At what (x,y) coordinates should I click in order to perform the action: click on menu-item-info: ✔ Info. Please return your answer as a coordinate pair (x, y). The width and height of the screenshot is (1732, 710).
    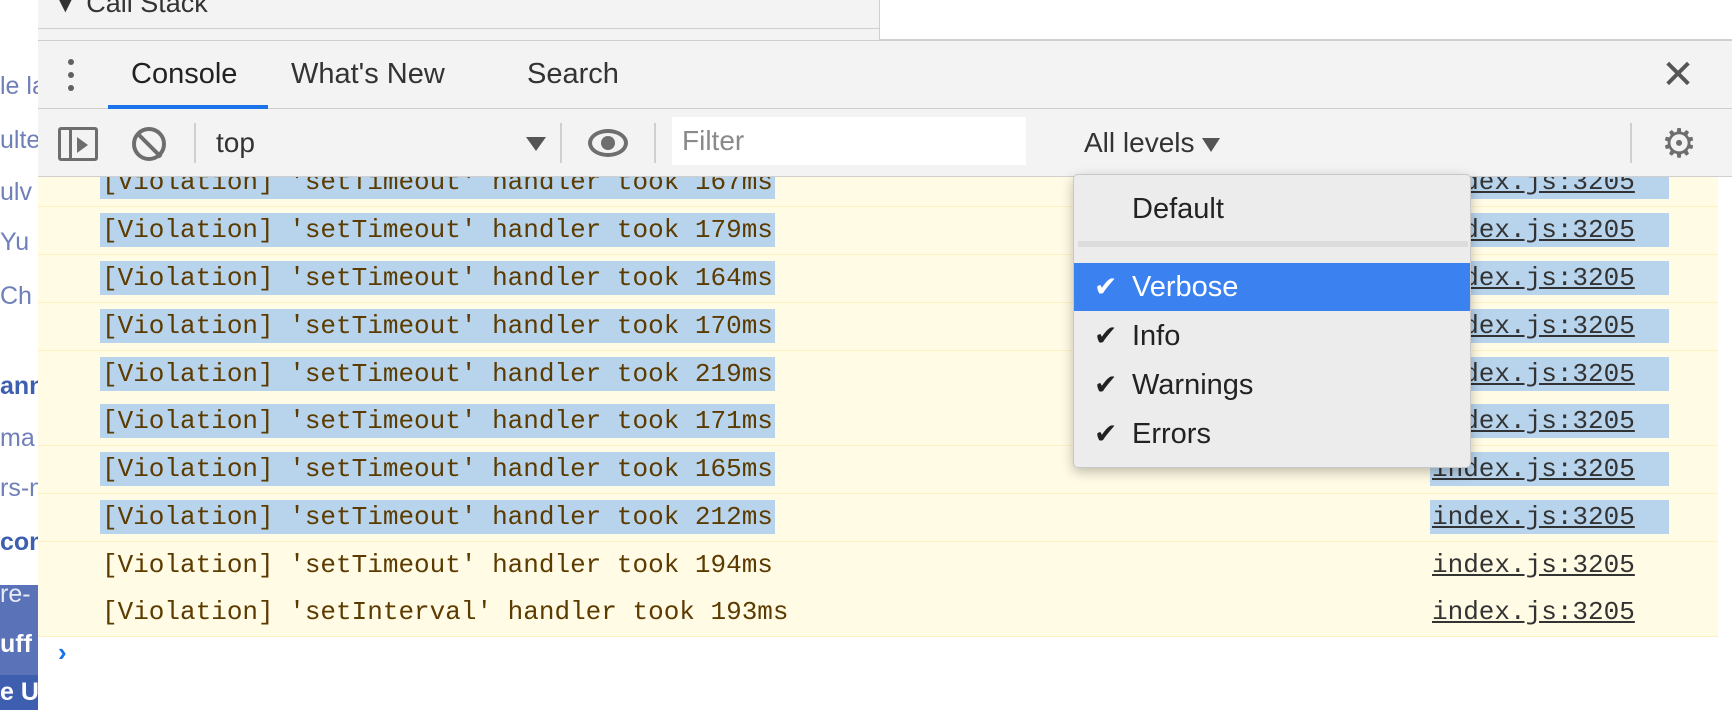
    Looking at the image, I should click on (1272, 336).